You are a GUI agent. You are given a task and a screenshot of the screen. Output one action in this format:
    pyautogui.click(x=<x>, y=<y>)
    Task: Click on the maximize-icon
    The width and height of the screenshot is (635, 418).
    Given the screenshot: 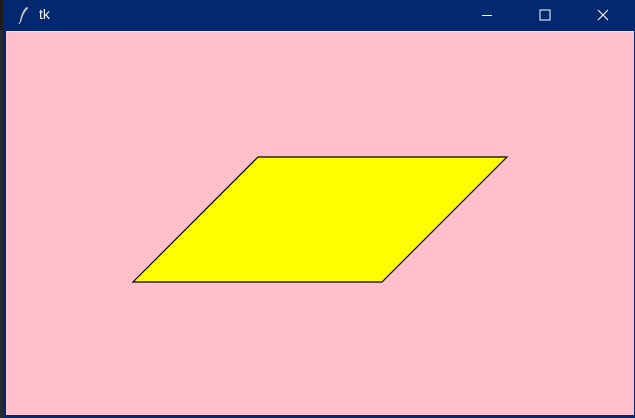 What is the action you would take?
    pyautogui.click(x=545, y=15)
    